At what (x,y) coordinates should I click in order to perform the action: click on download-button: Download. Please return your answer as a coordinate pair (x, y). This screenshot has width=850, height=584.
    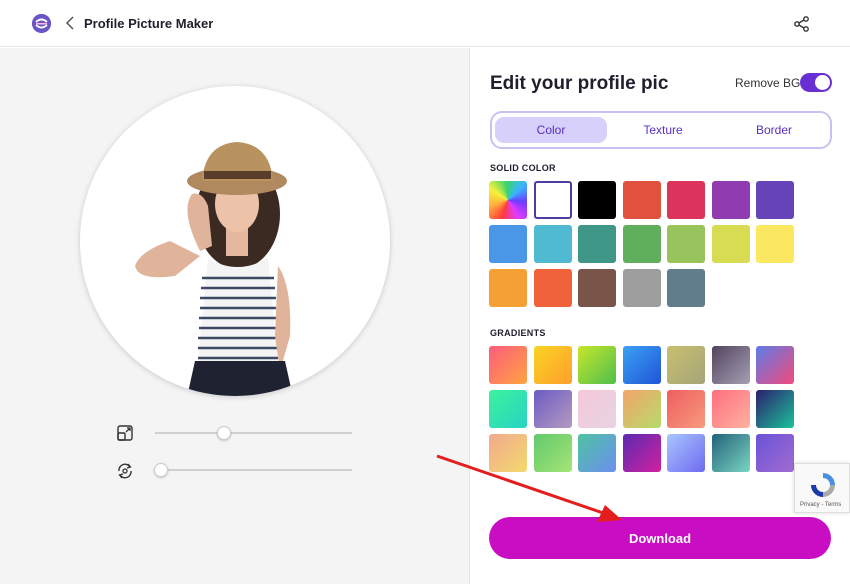
    Looking at the image, I should click on (660, 538).